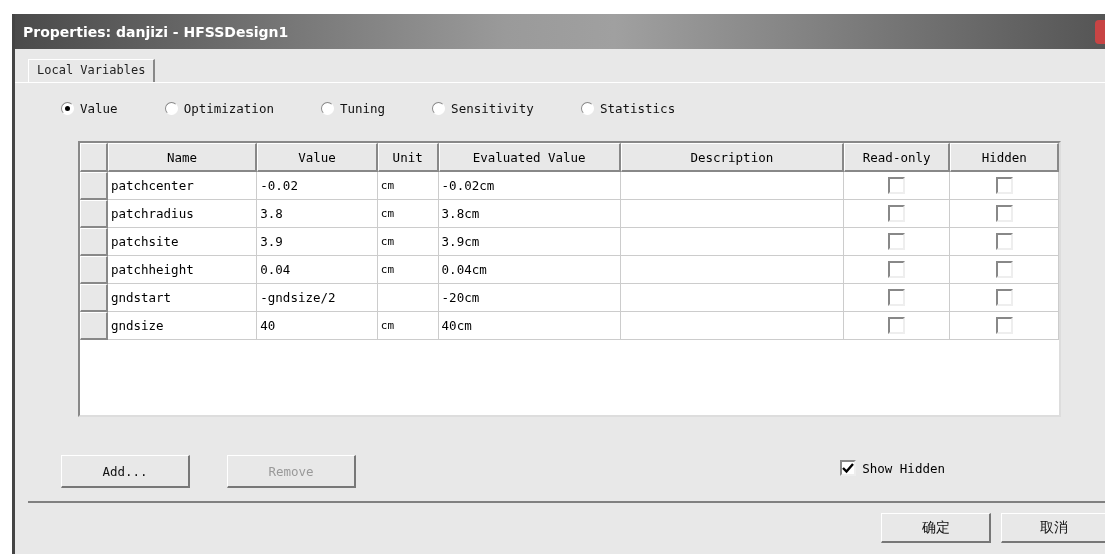 Image resolution: width=1105 pixels, height=554 pixels. I want to click on radio-label: Statistics, so click(637, 108).